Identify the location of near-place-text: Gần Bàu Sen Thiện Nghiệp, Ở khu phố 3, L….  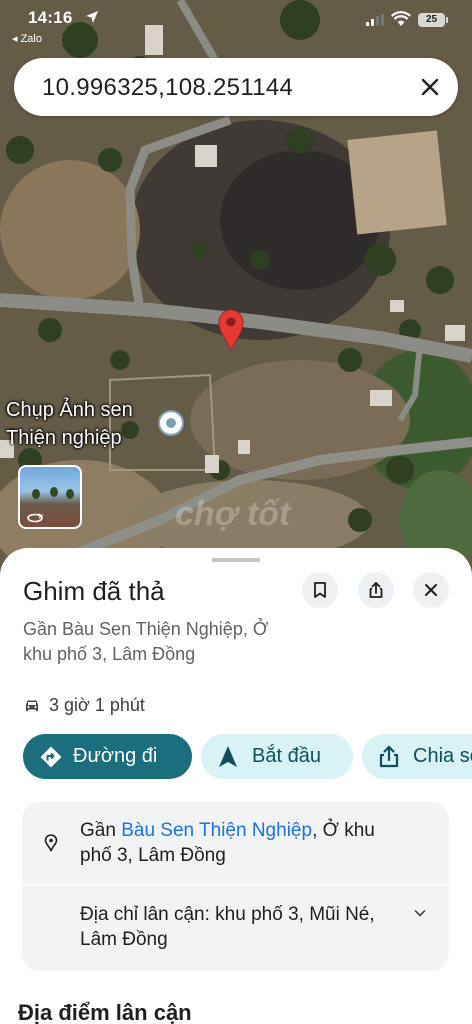
(240, 843).